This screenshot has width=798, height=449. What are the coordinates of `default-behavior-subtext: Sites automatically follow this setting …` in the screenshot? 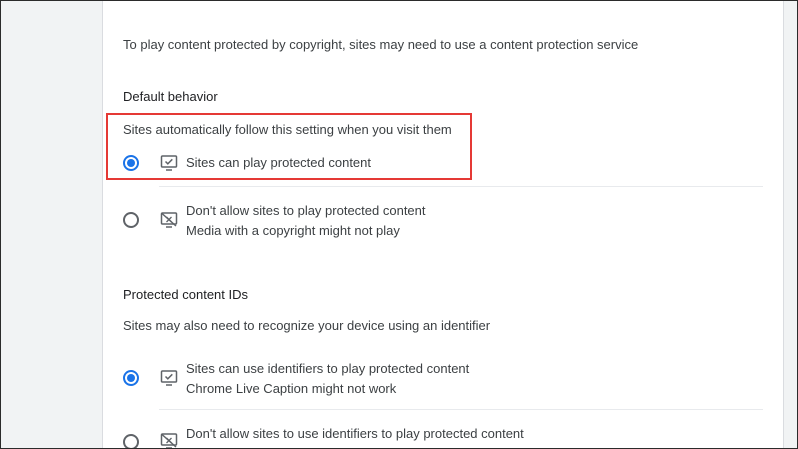 It's located at (287, 129).